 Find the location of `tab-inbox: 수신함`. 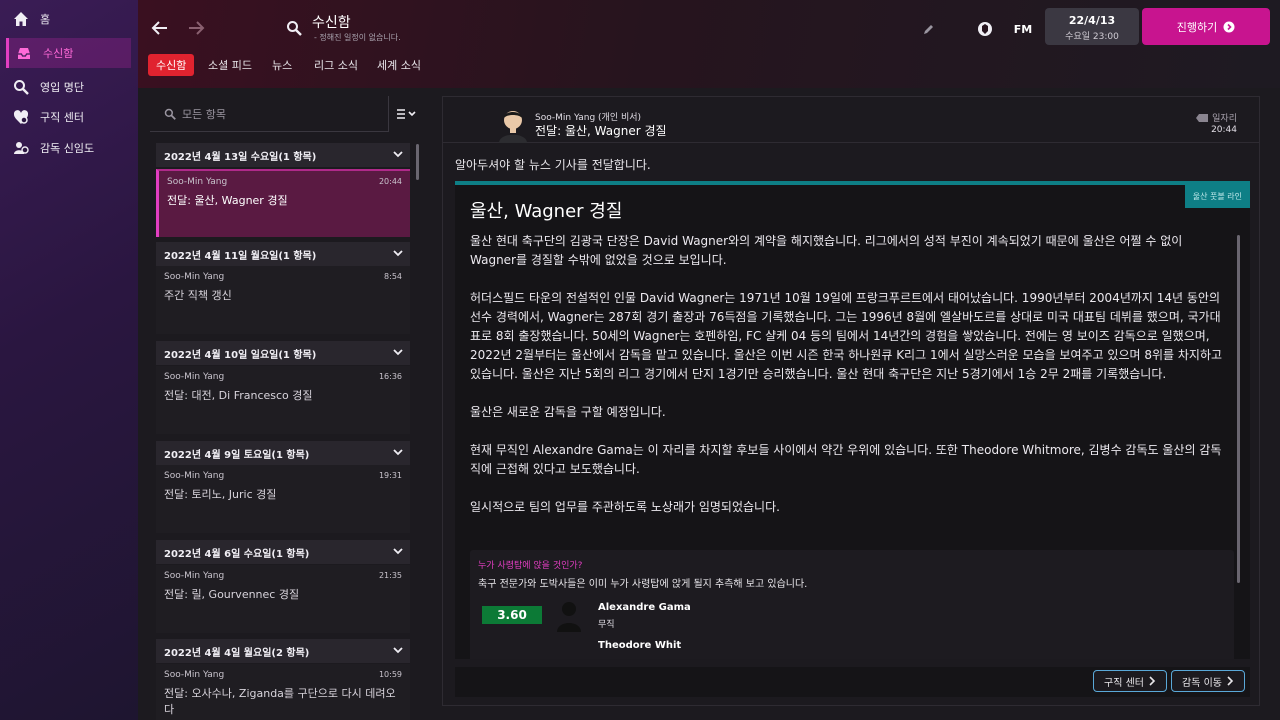

tab-inbox: 수신함 is located at coordinates (171, 65).